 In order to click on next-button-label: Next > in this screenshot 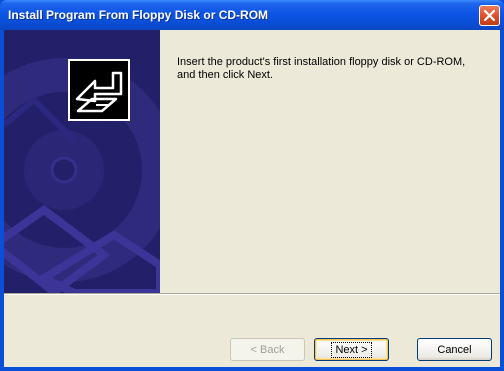, I will do `click(351, 349)`.